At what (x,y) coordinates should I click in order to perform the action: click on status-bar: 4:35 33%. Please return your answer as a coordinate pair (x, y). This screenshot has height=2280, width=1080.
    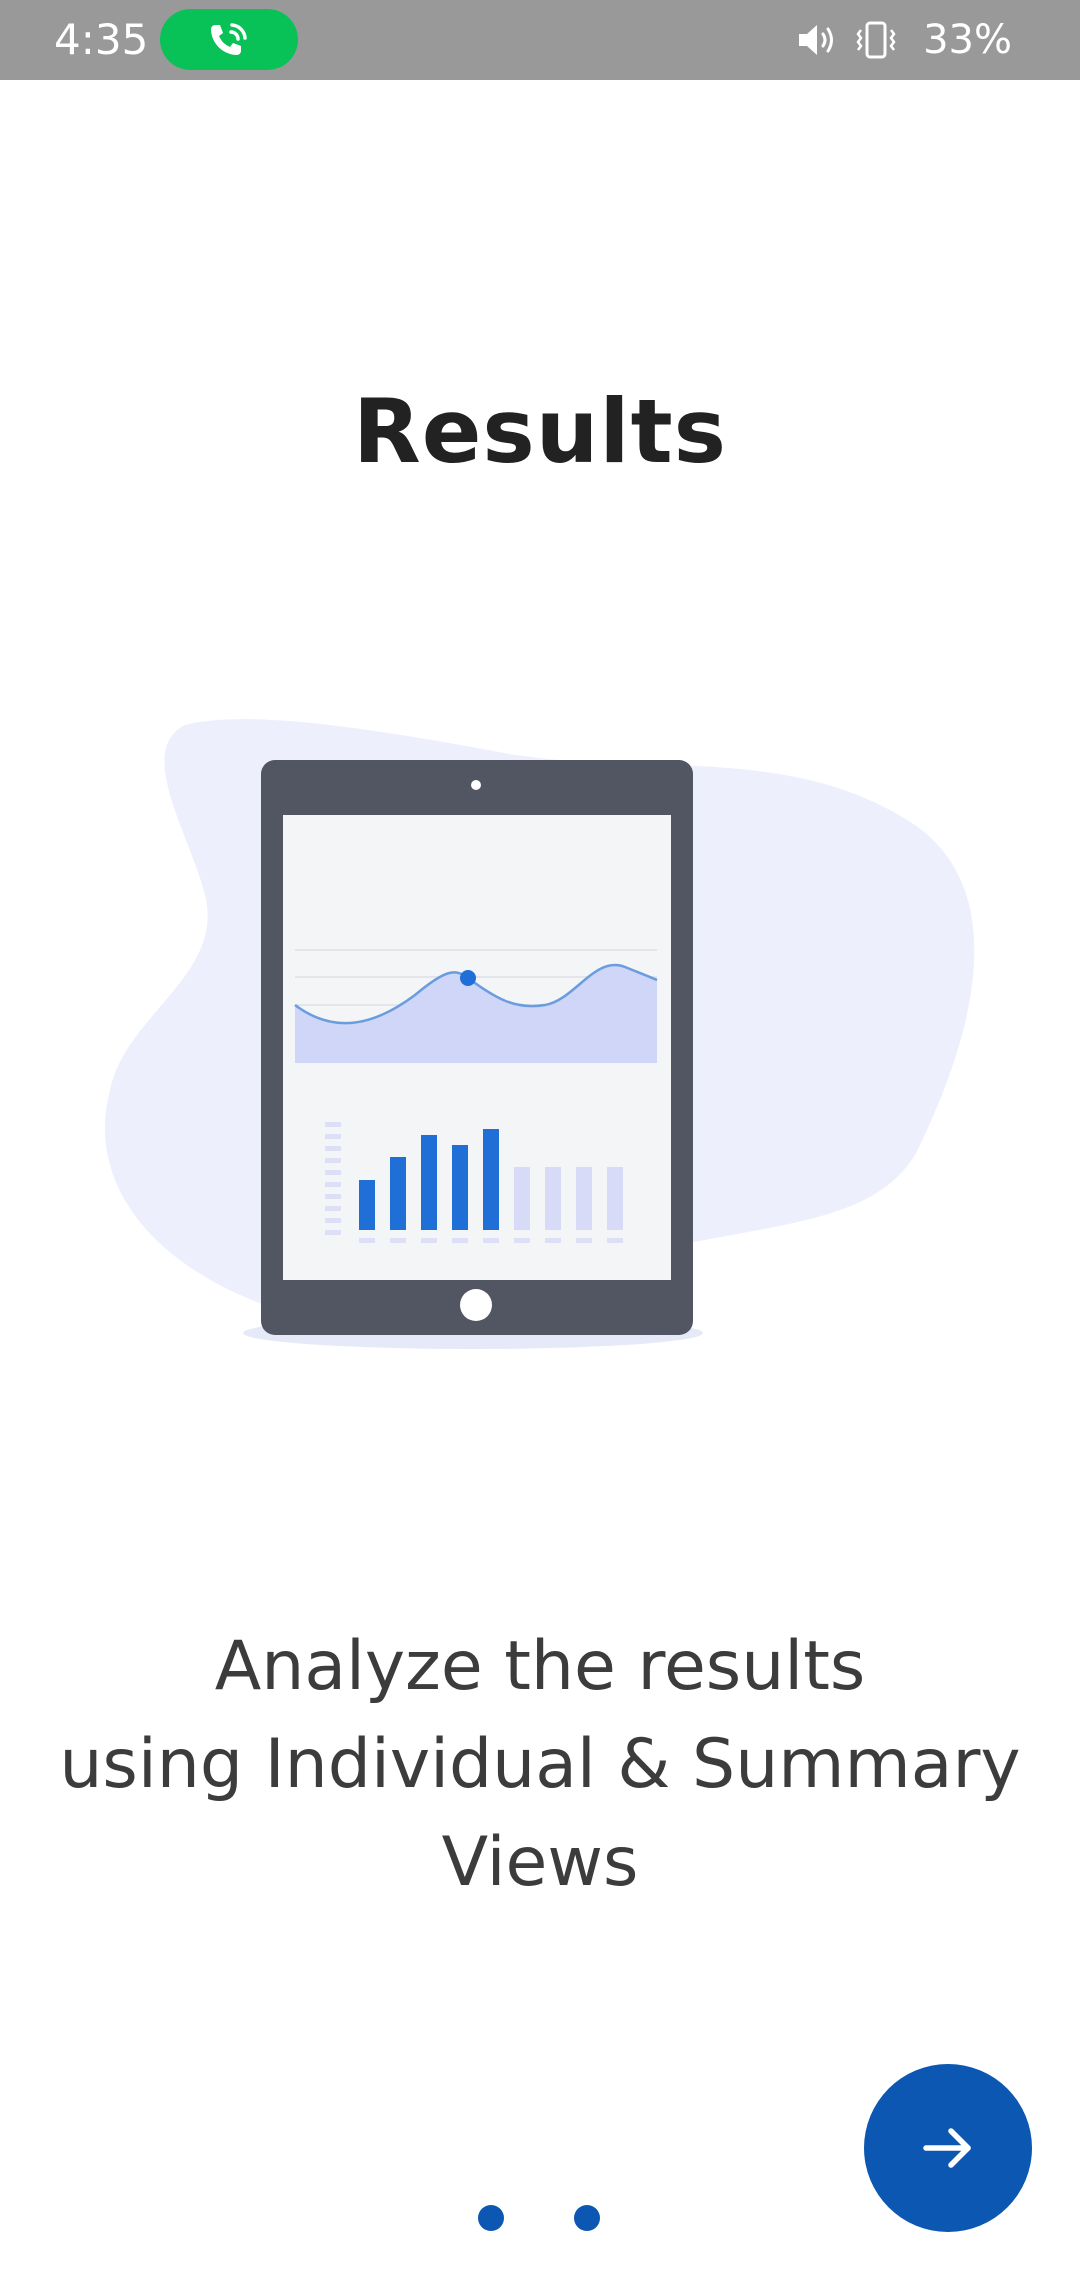
    Looking at the image, I should click on (540, 40).